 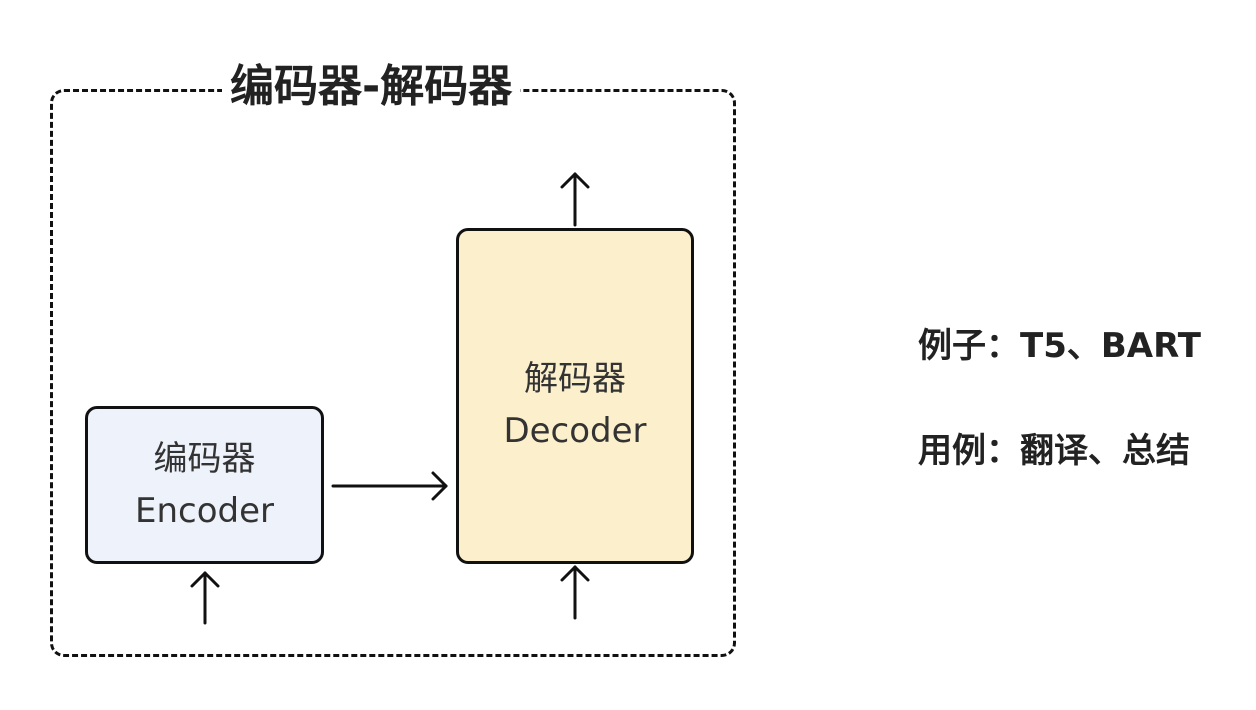 I want to click on examples-note: 例子：T5、BART, so click(x=1059, y=346).